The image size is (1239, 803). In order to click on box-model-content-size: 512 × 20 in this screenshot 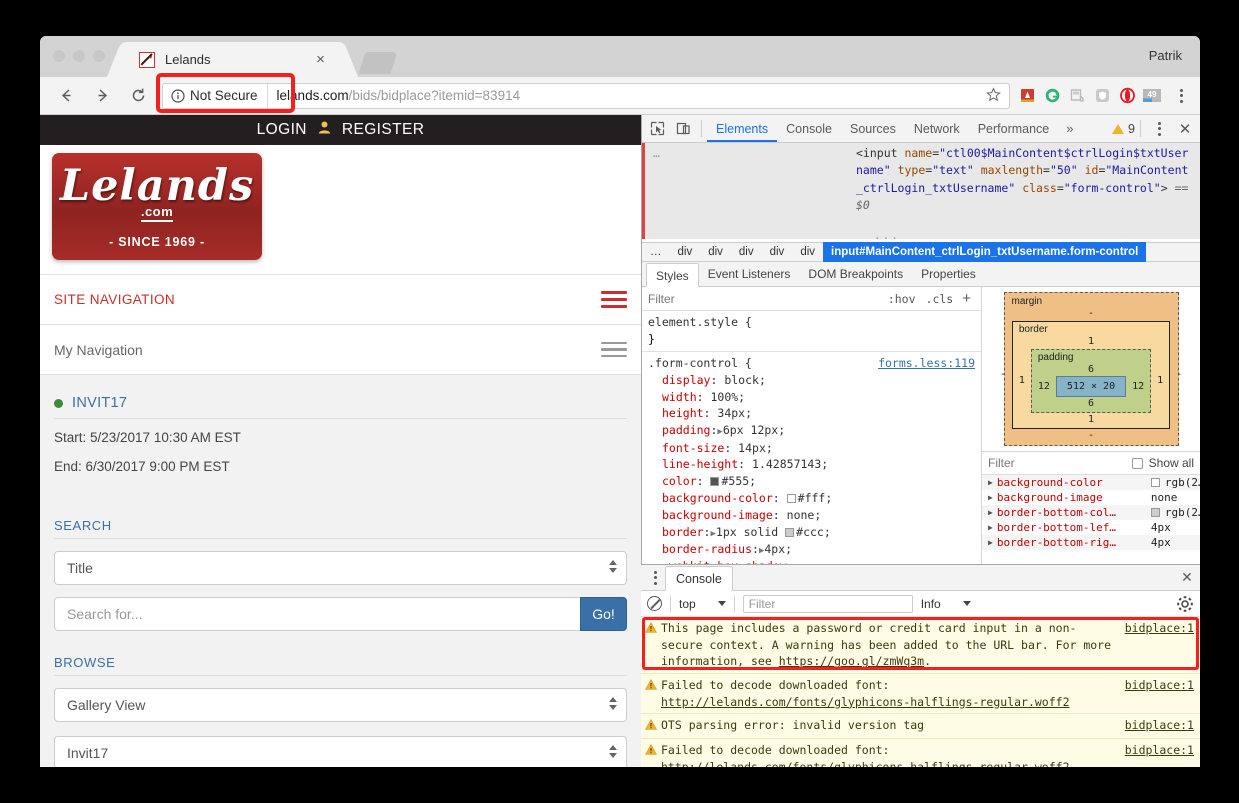, I will do `click(1091, 386)`.